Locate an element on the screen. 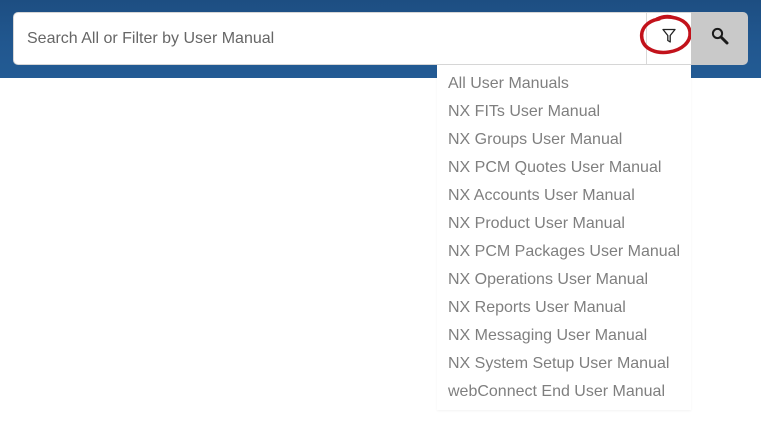 The image size is (761, 424). magnifier-search-icon is located at coordinates (720, 38).